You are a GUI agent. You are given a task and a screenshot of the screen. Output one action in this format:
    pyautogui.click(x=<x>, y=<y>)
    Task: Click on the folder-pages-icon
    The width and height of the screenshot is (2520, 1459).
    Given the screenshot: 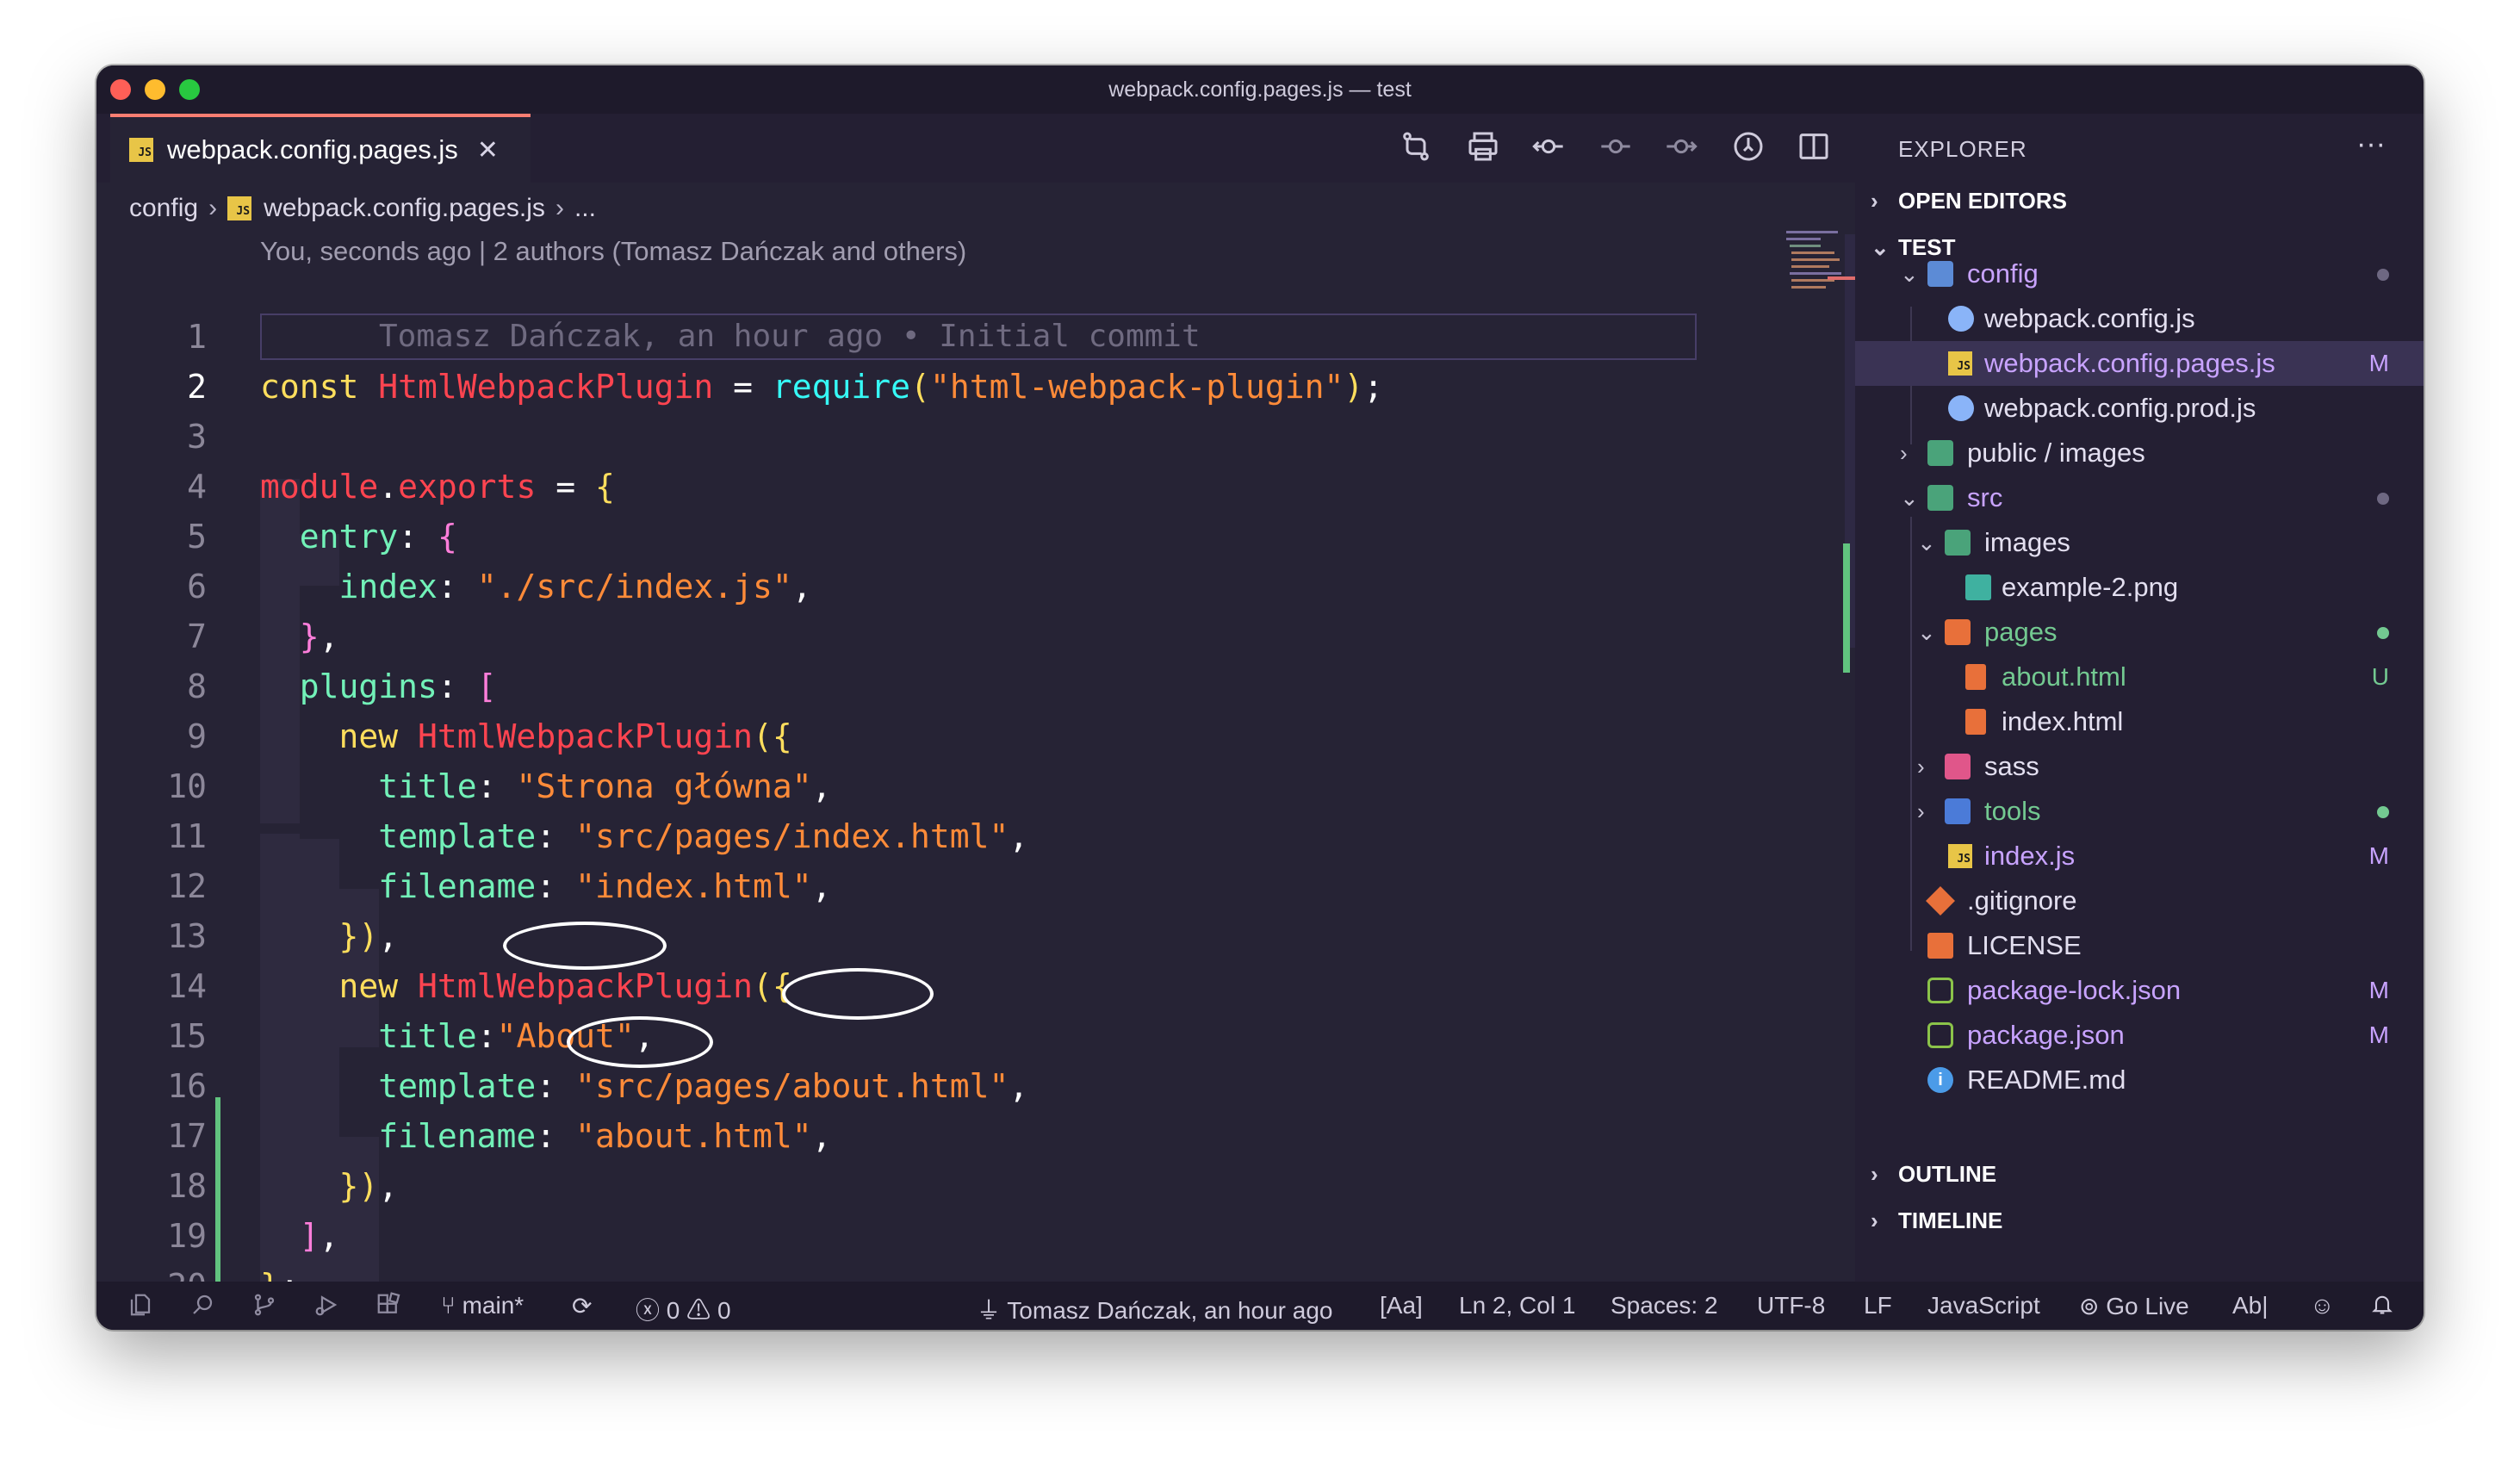 What is the action you would take?
    pyautogui.click(x=1958, y=632)
    